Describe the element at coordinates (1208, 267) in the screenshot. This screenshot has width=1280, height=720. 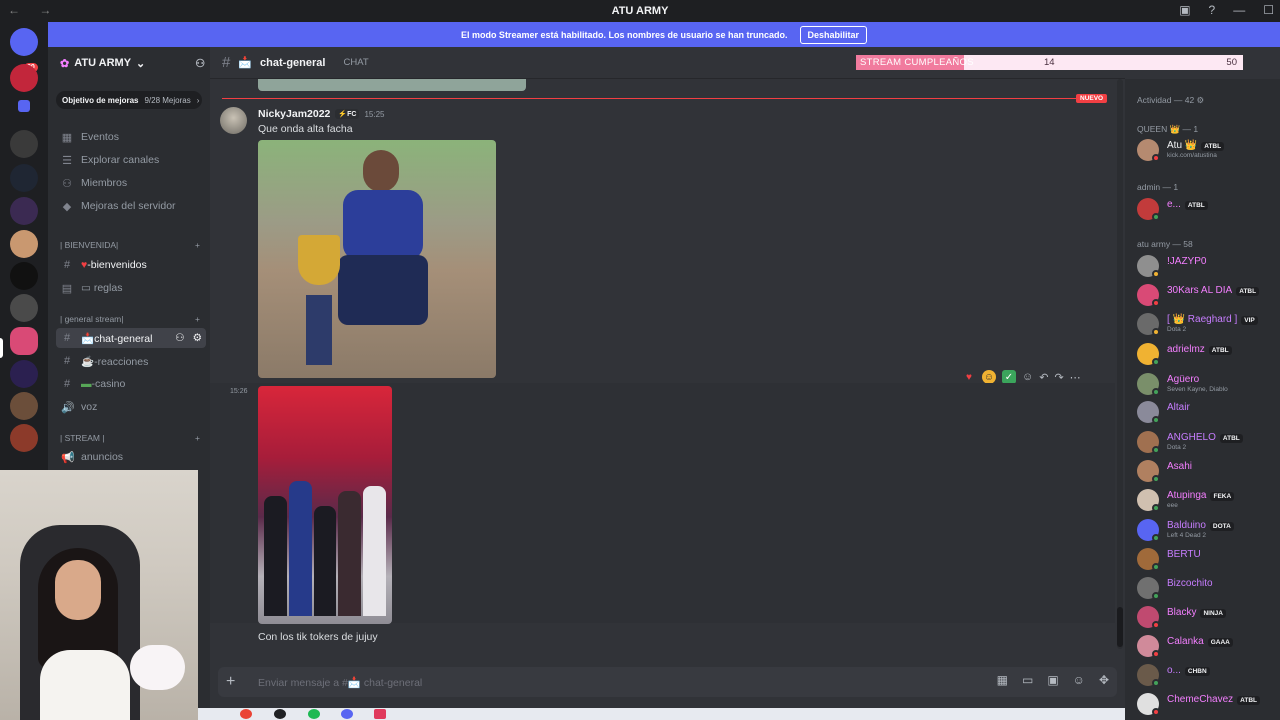
I see `member-row: !JAZYP0` at that location.